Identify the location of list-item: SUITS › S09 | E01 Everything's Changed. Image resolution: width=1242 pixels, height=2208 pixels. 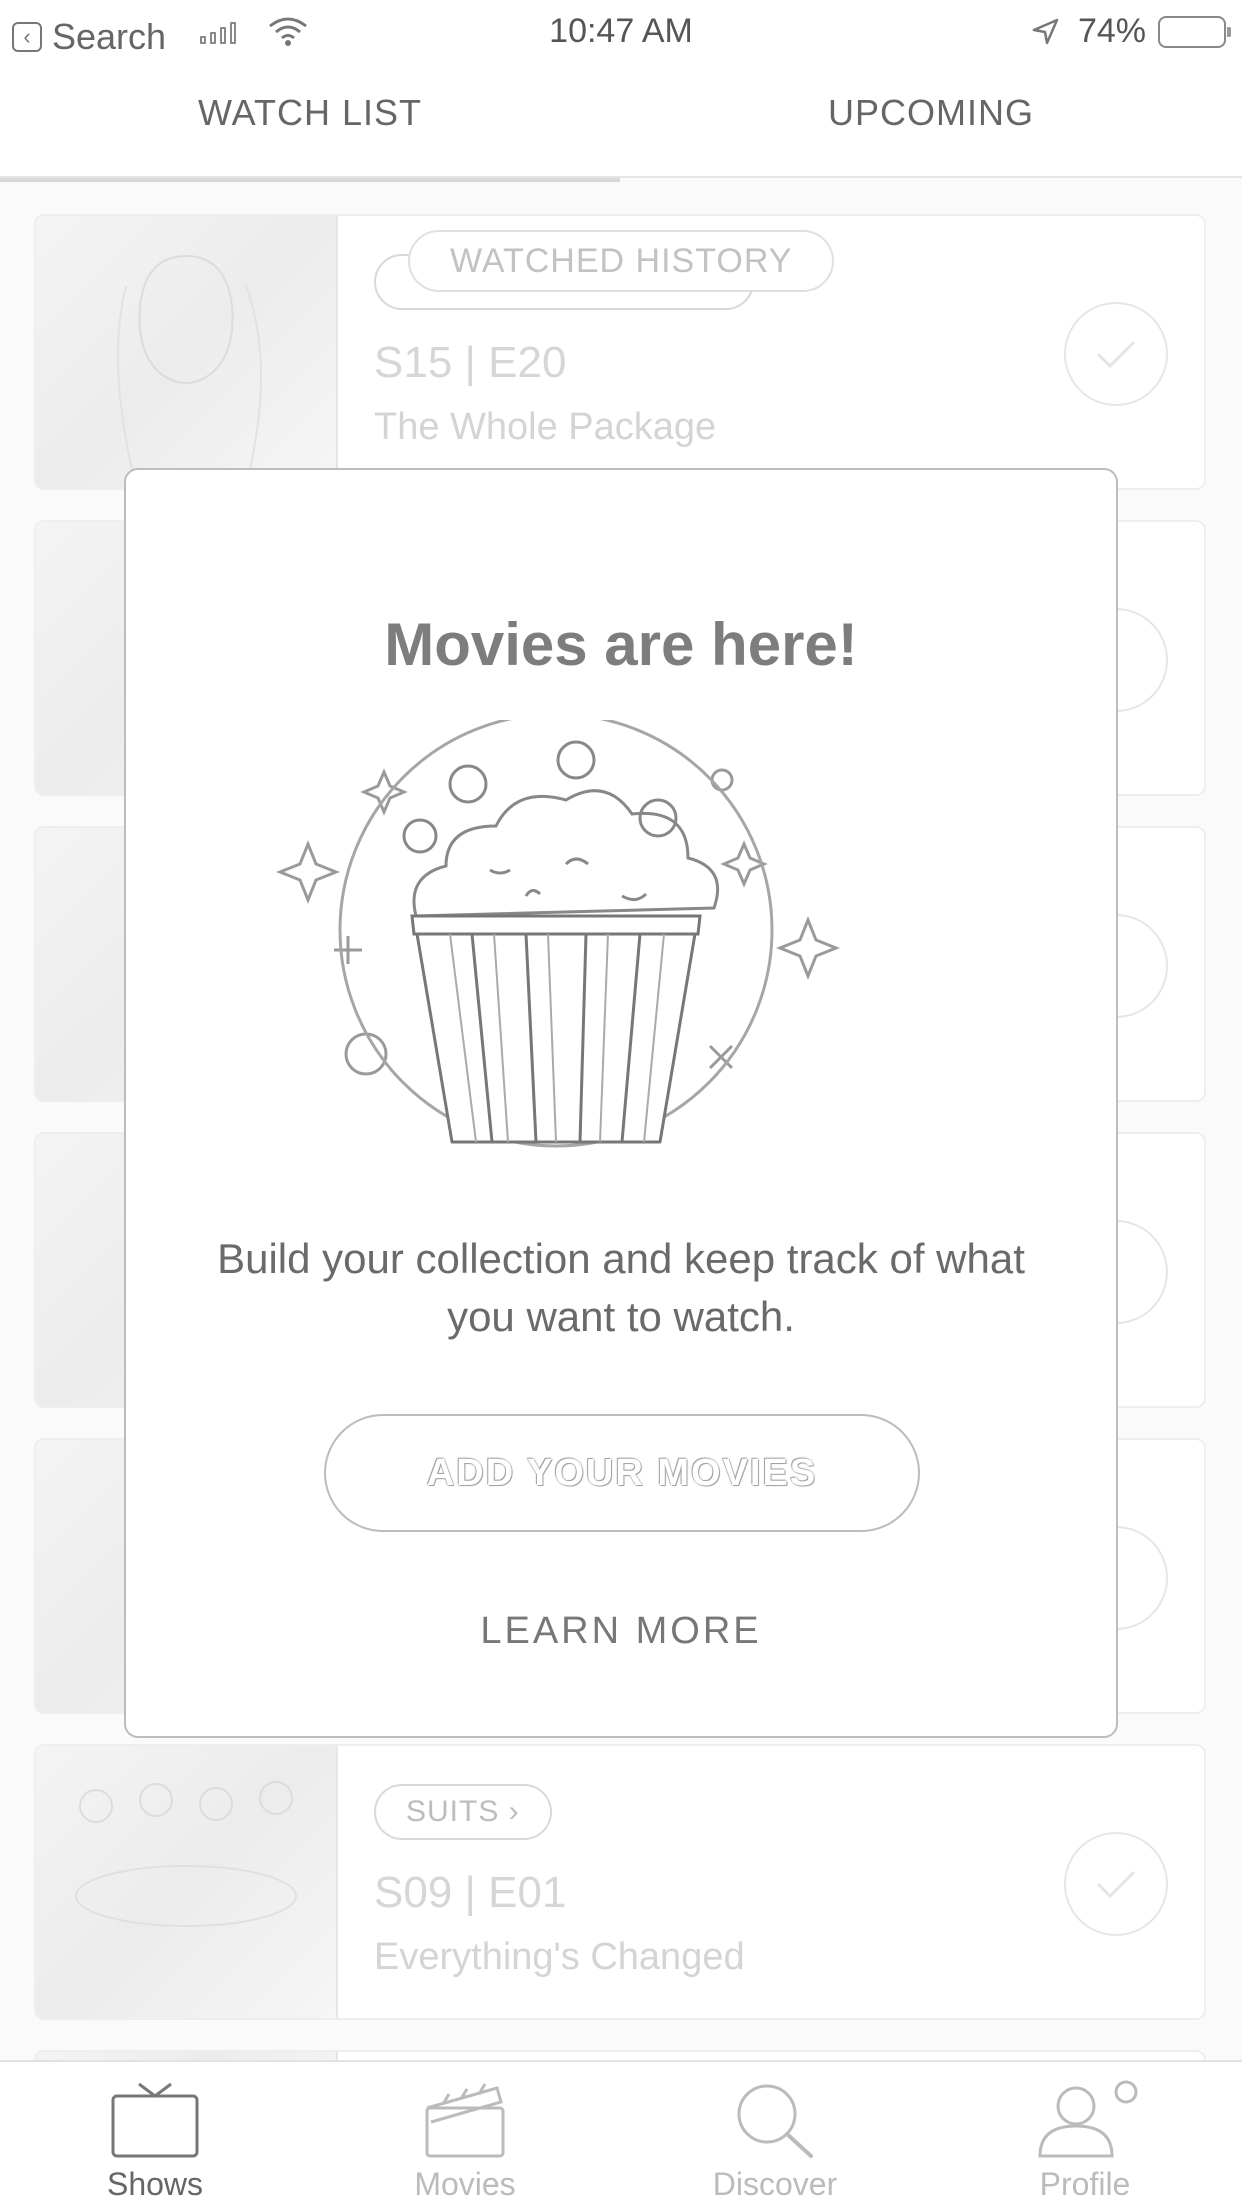
(620, 1882).